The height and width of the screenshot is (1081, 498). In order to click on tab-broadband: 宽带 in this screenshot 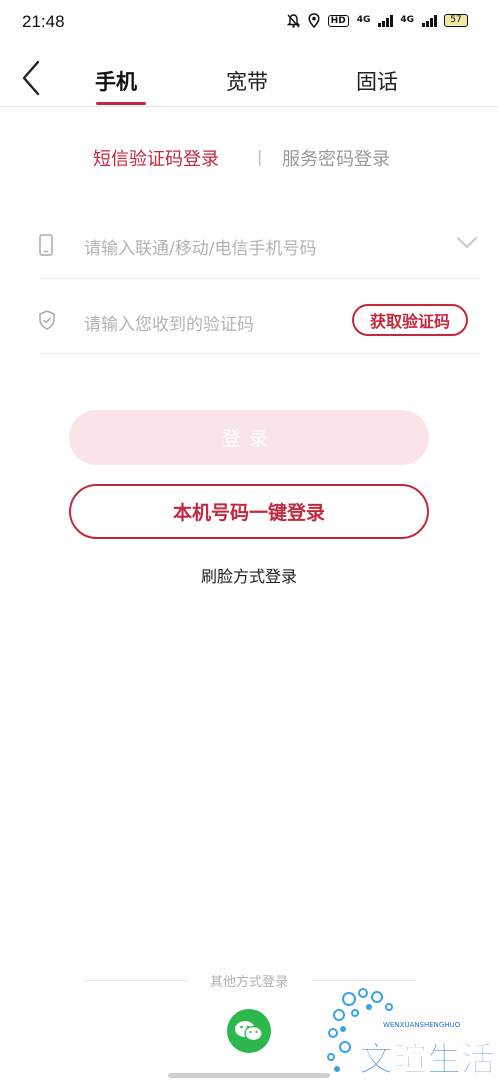, I will do `click(247, 81)`.